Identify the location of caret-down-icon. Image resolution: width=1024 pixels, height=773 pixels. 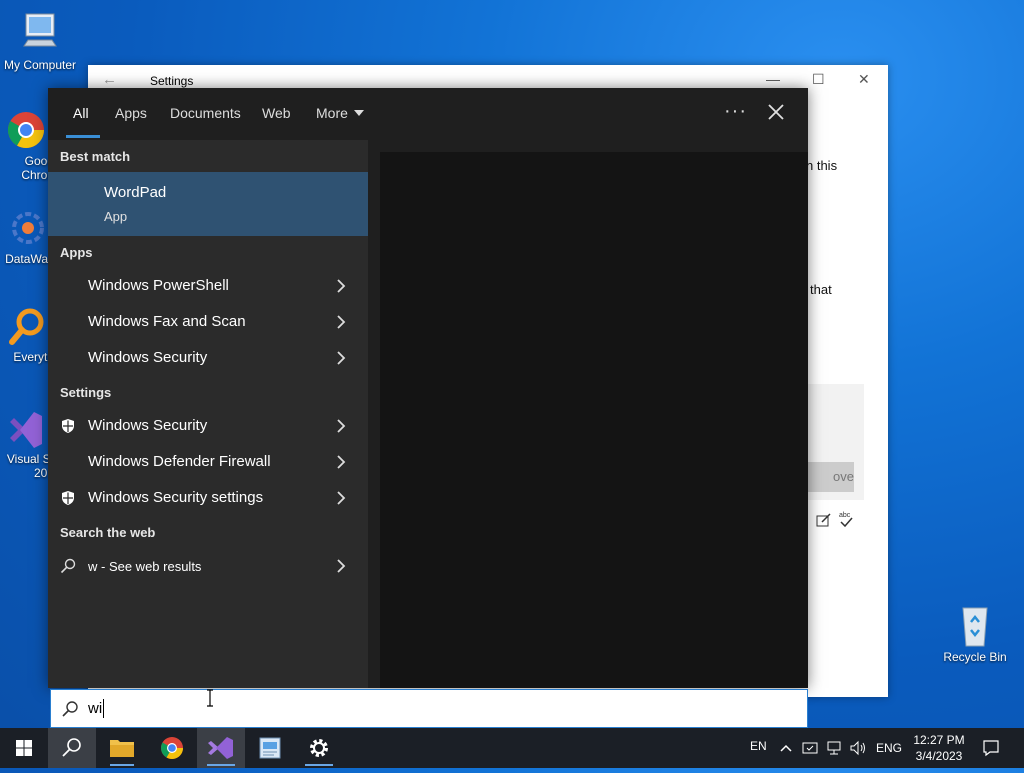
(358, 113).